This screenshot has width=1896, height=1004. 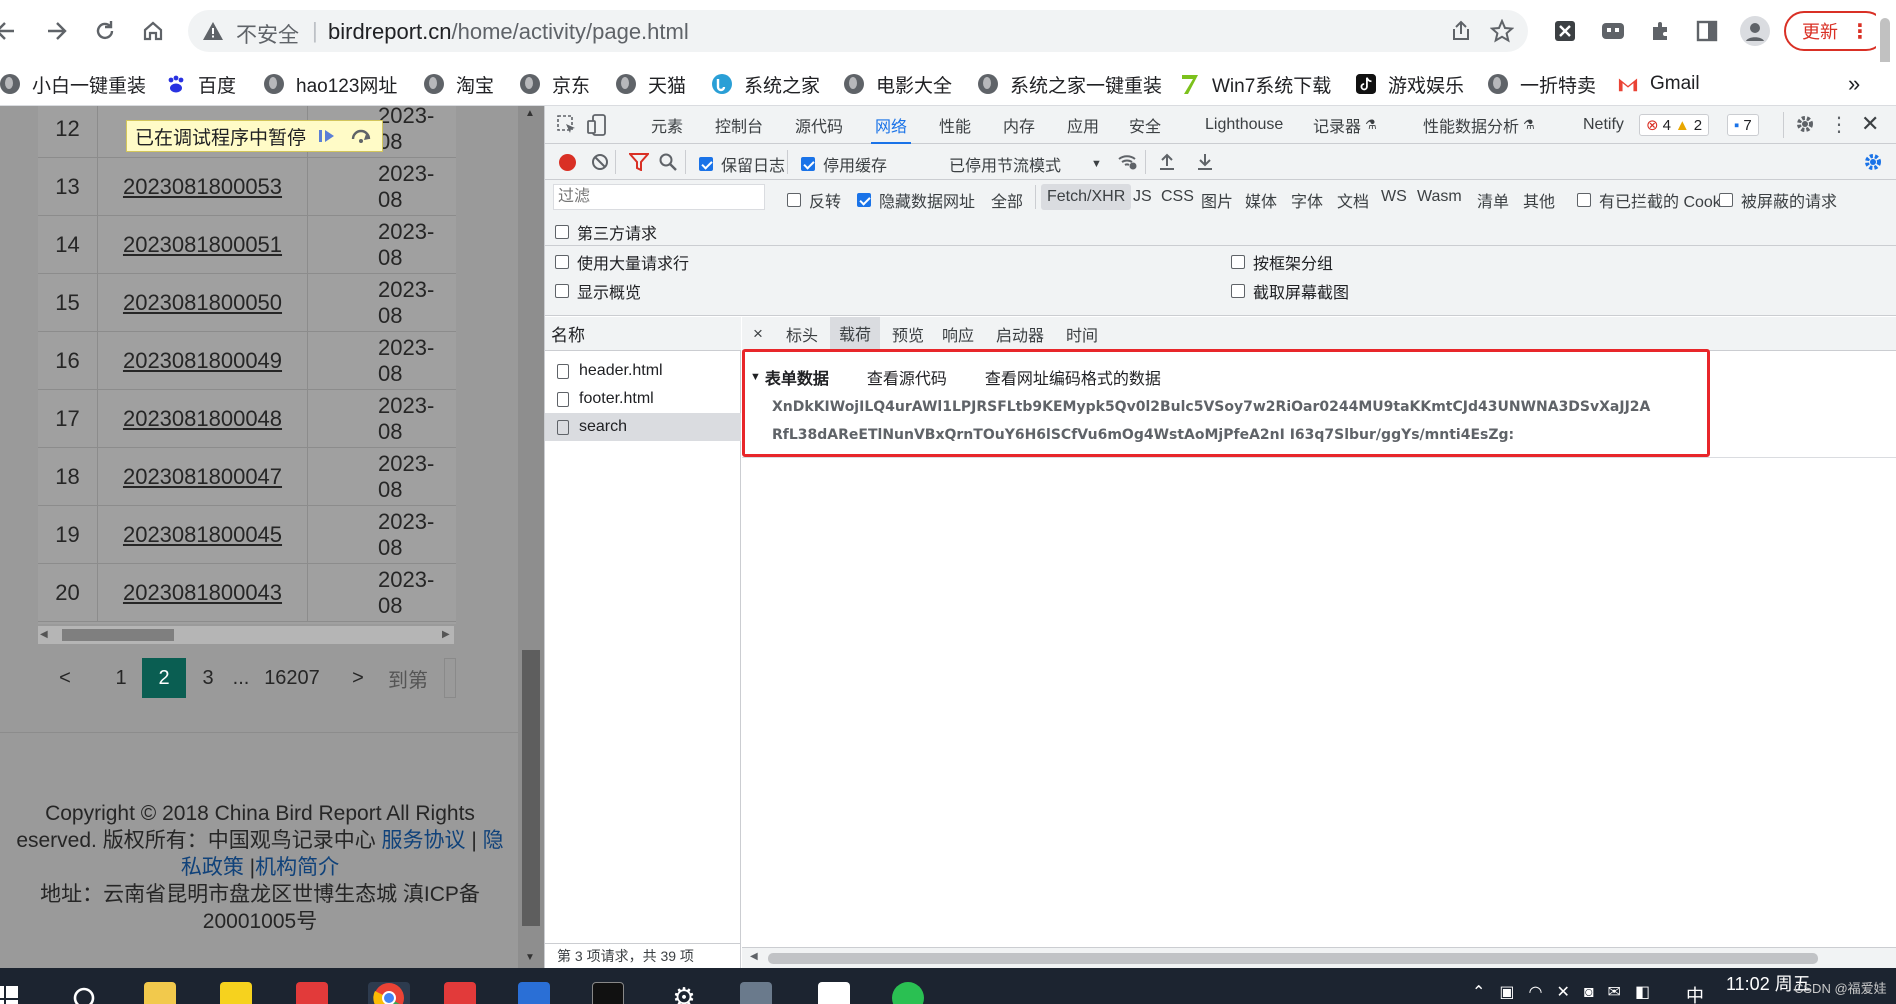 What do you see at coordinates (1755, 31) in the screenshot?
I see `profile-avatar-icon` at bounding box center [1755, 31].